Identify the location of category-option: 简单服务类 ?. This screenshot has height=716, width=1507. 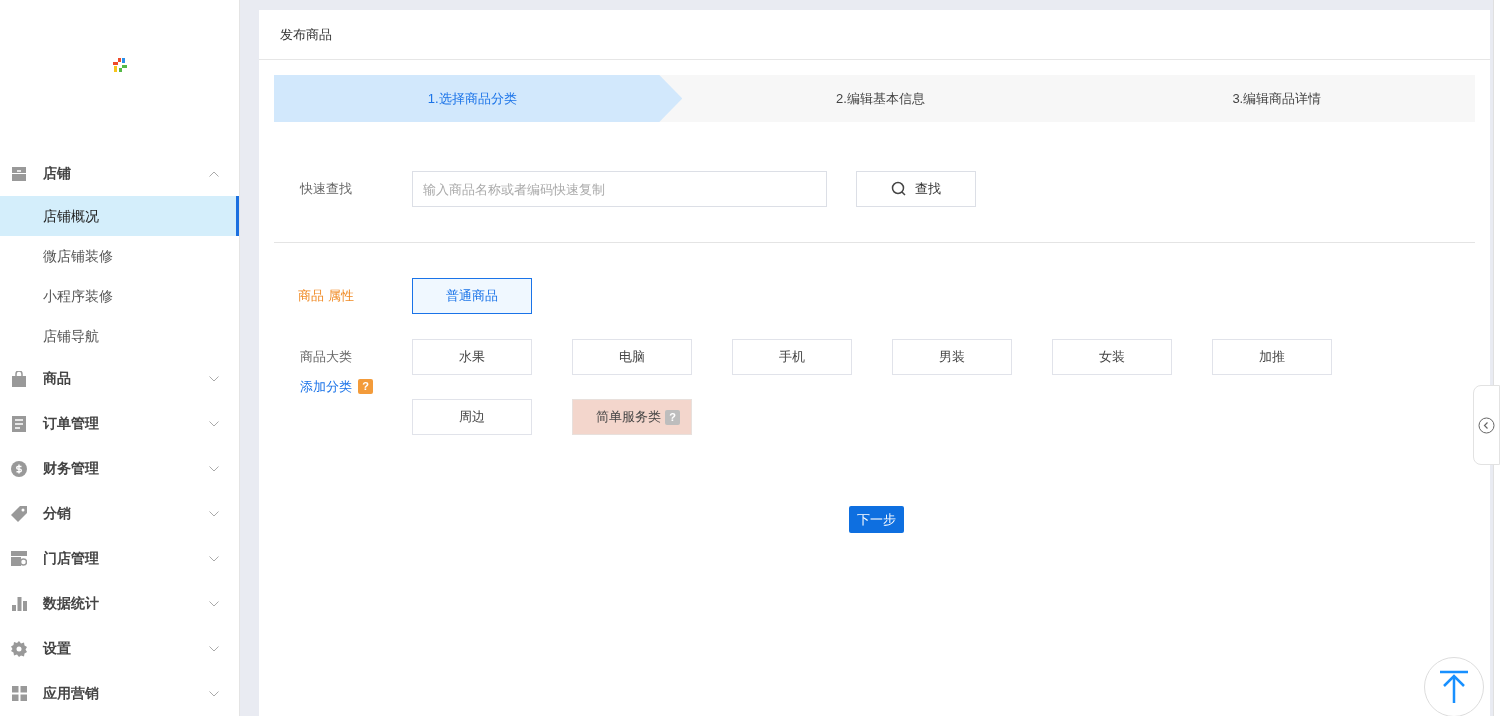
(632, 417).